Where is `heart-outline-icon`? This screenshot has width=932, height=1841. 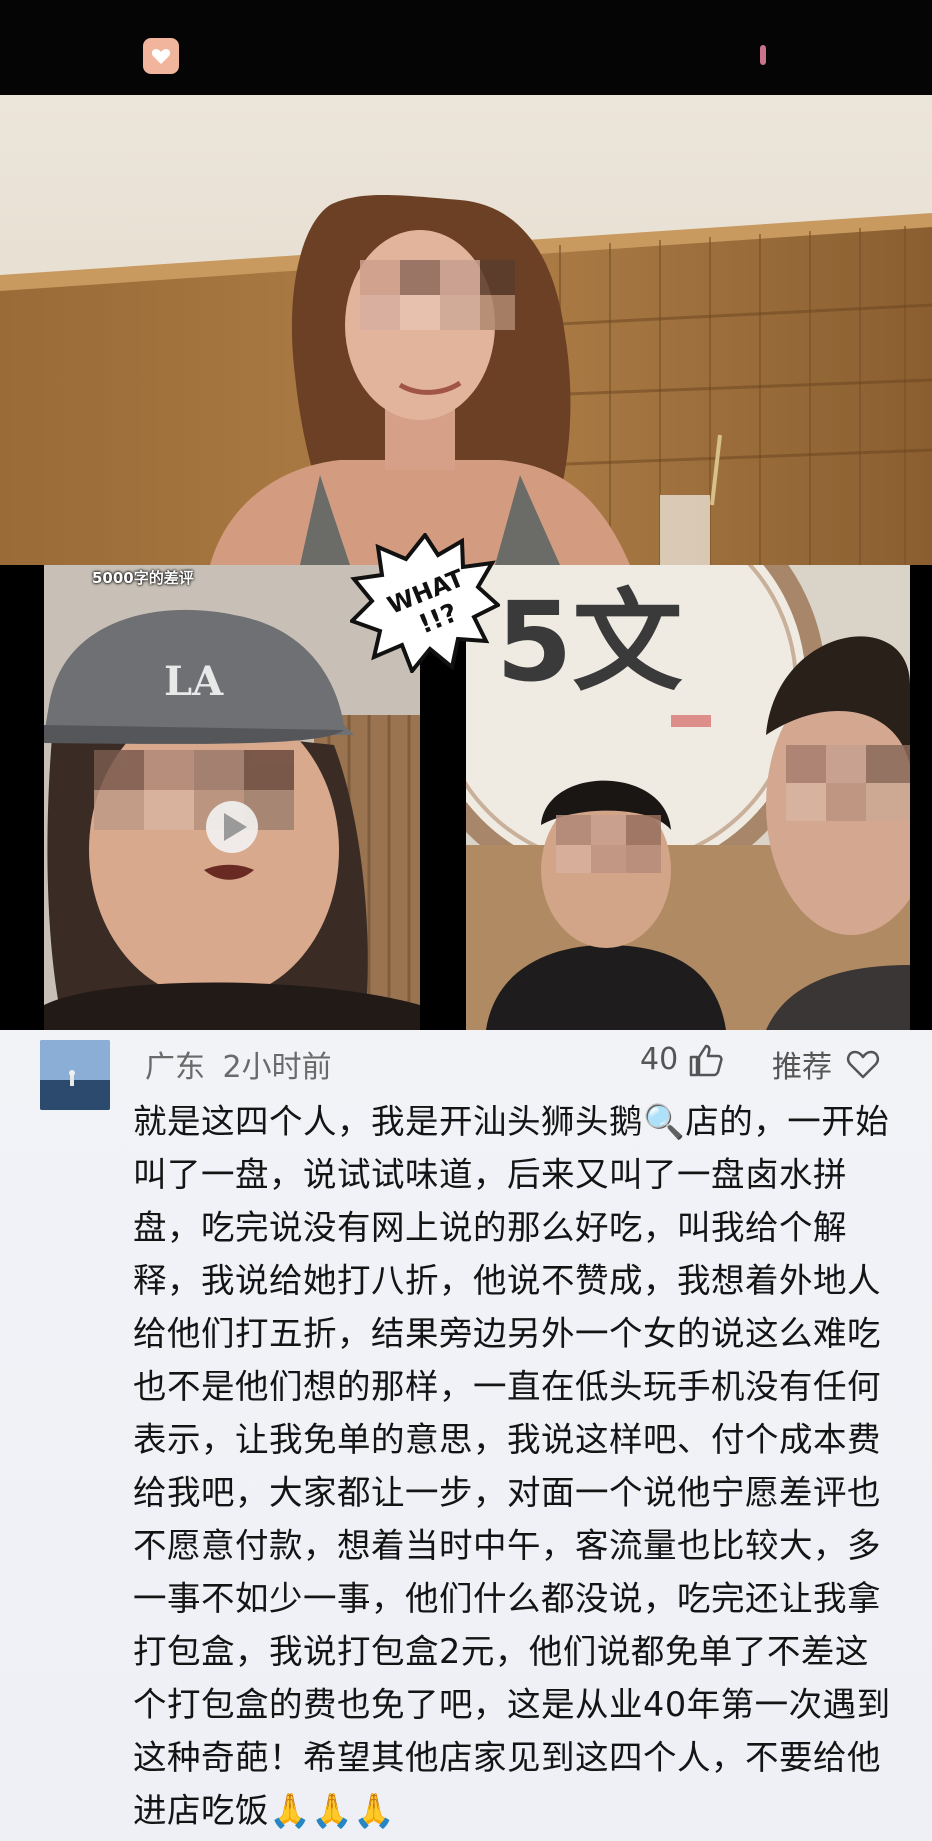
heart-outline-icon is located at coordinates (863, 1064).